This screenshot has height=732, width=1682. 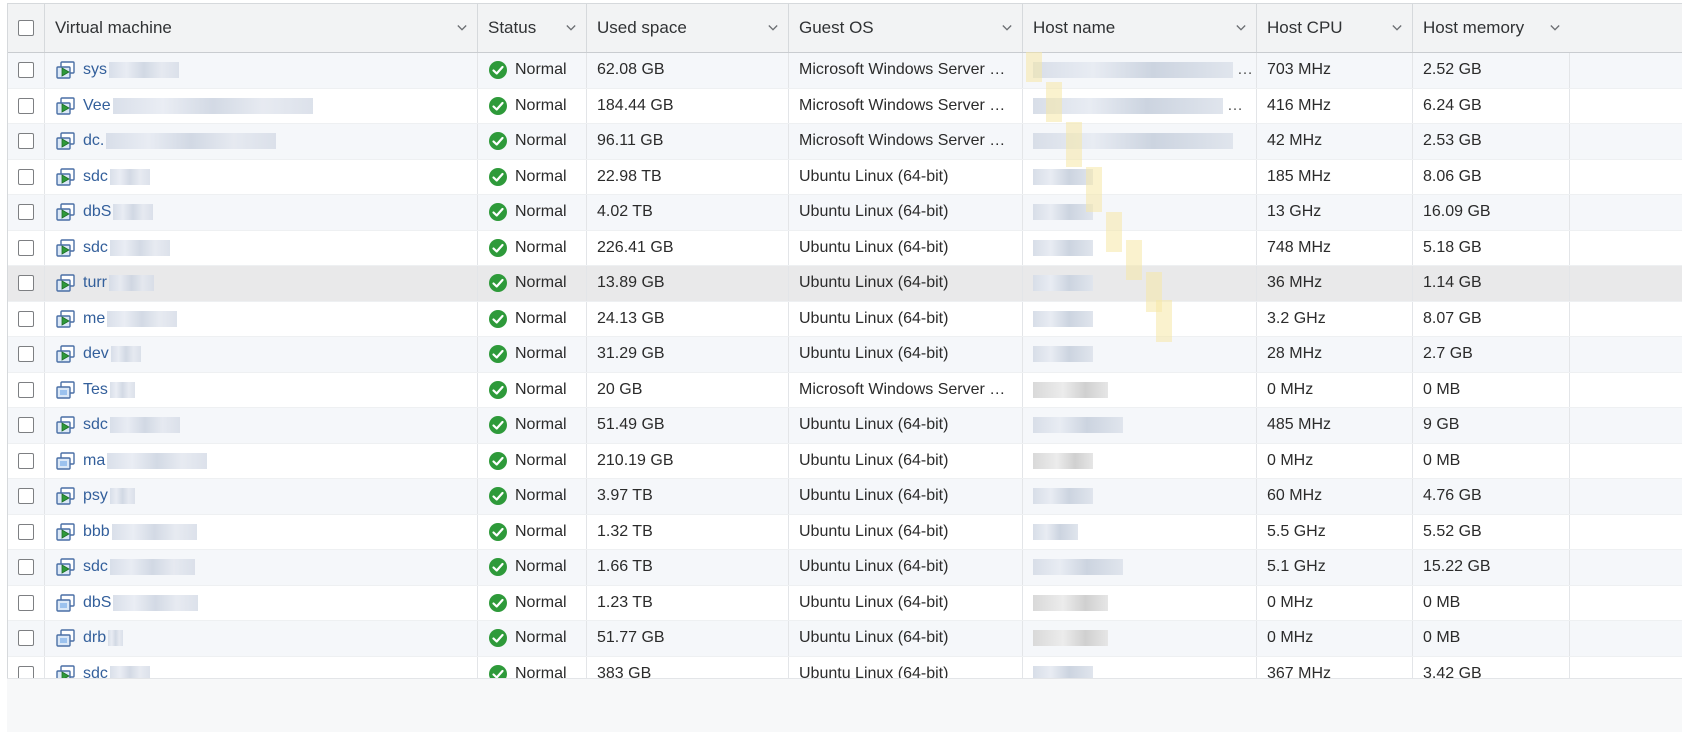 I want to click on vm-name-link: ma, so click(x=94, y=461).